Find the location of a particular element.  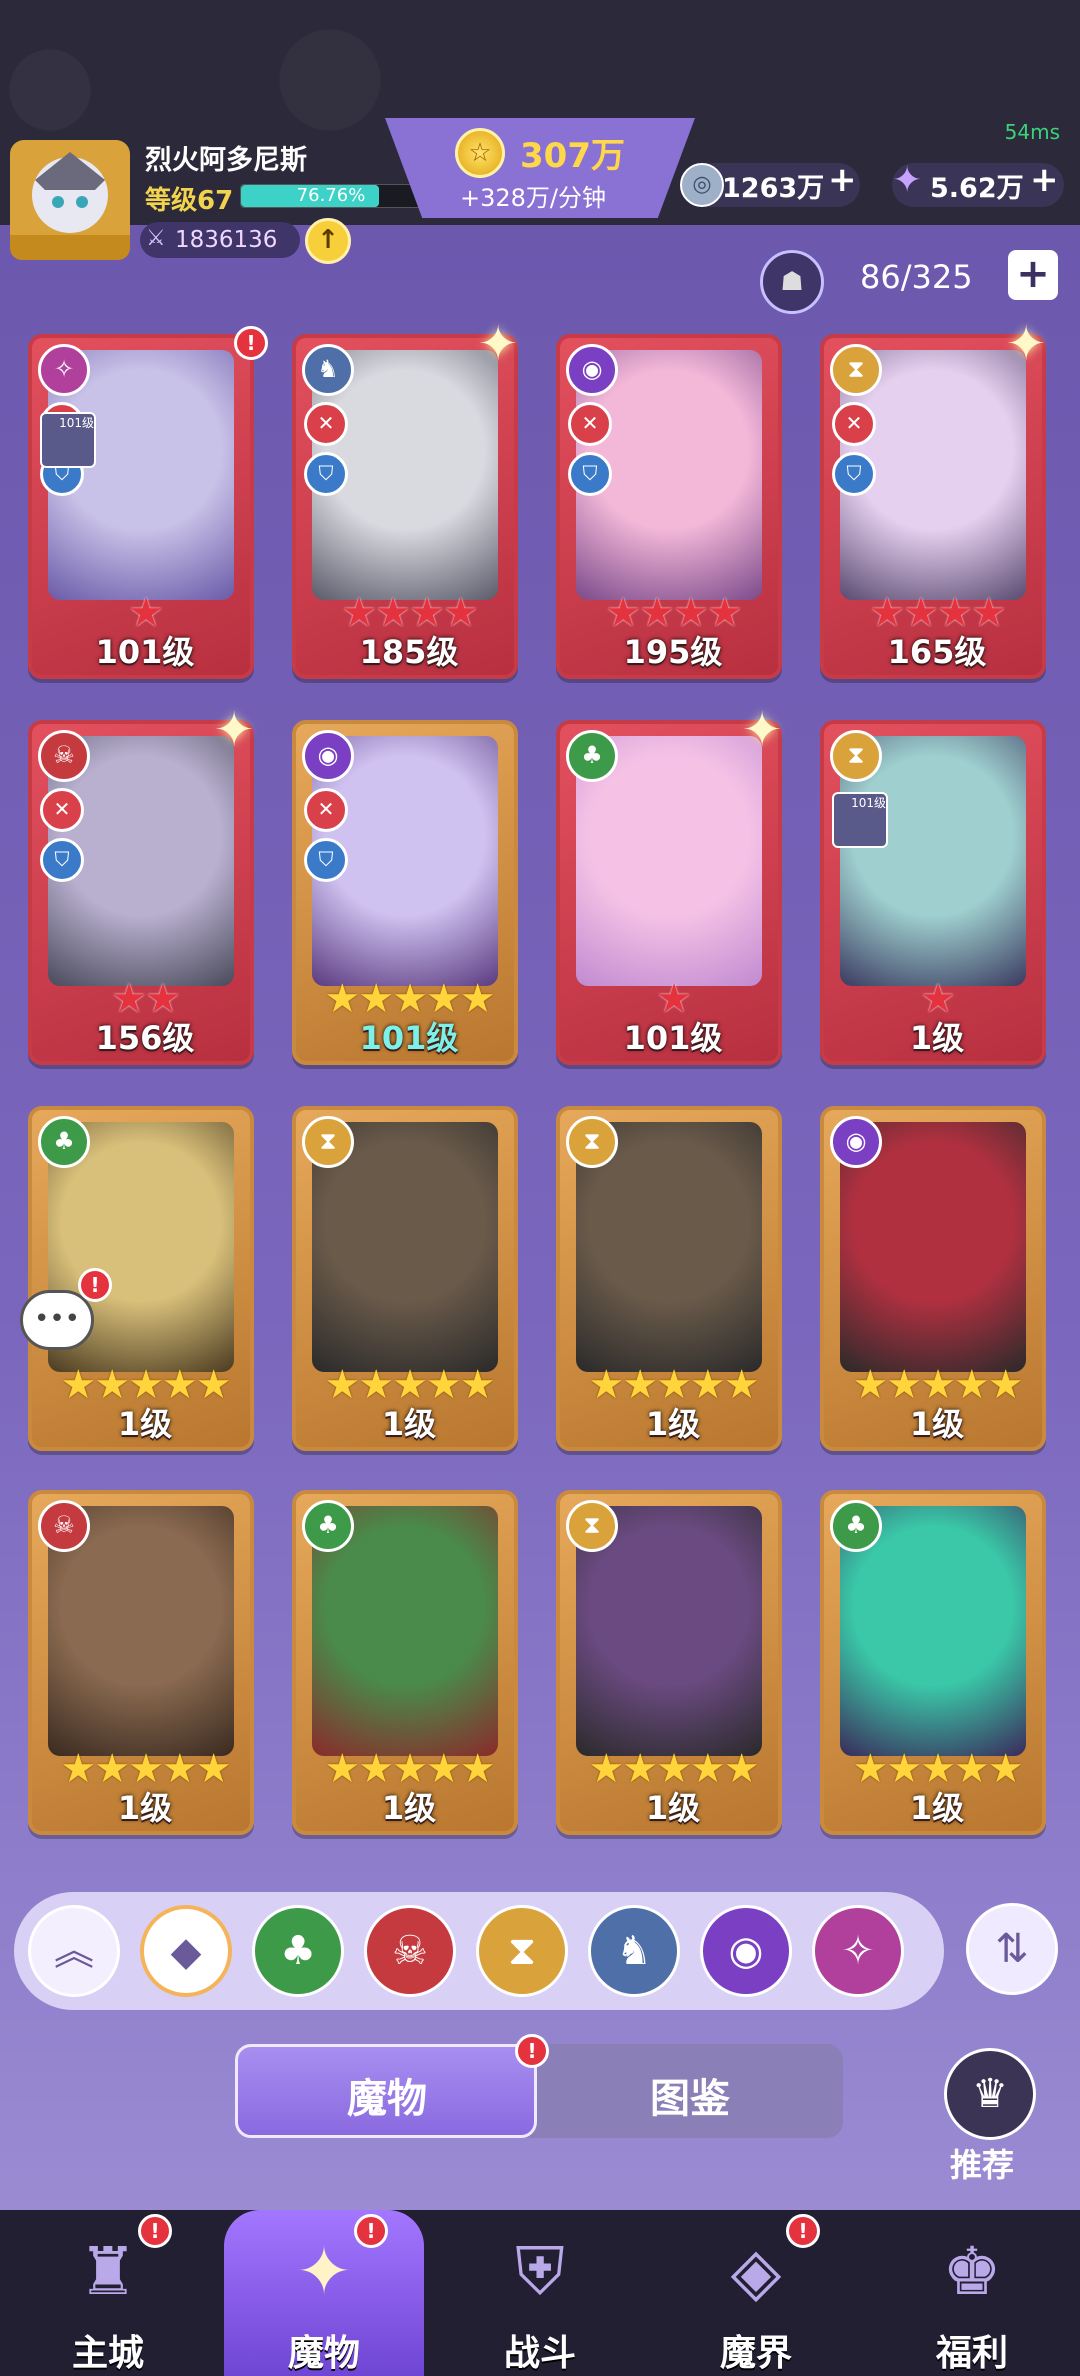

all-factions-icon: ◆ is located at coordinates (186, 1951).